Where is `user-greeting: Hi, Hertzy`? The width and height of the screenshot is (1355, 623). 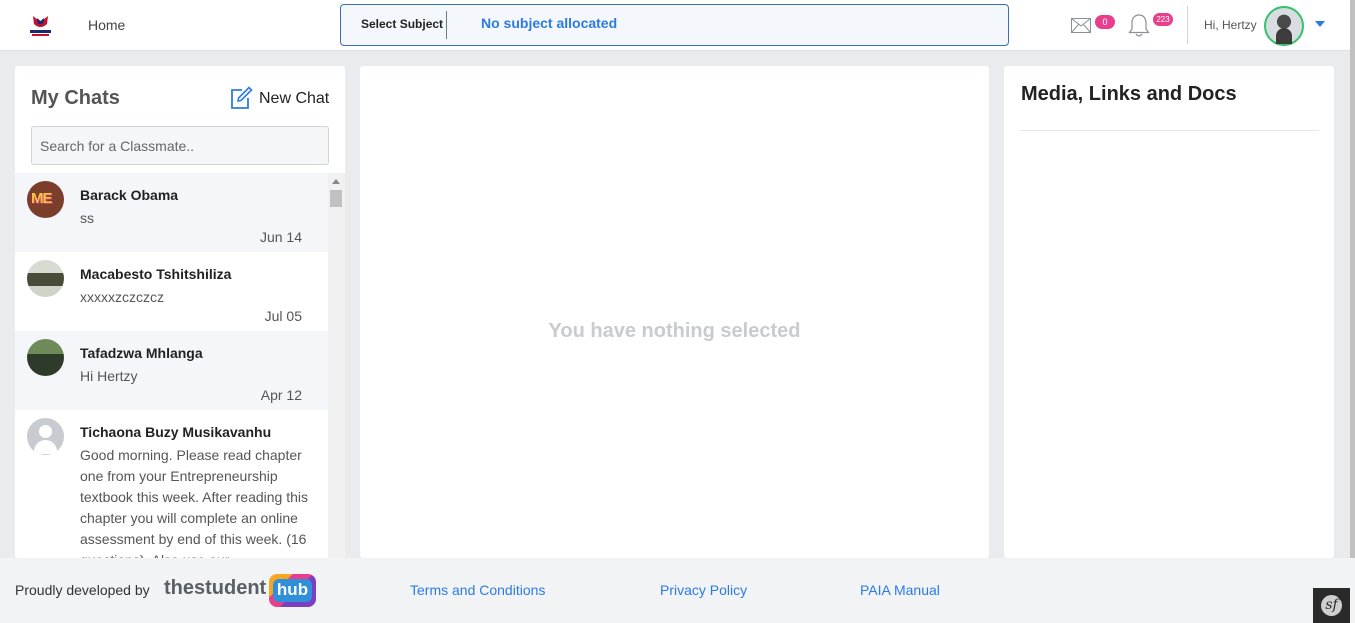 user-greeting: Hi, Hertzy is located at coordinates (1230, 25).